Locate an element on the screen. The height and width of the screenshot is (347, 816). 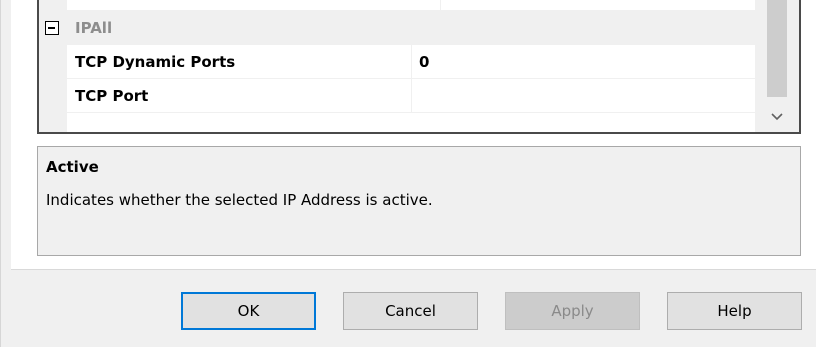
property-row-tcp-port: TCP Port is located at coordinates (397, 96).